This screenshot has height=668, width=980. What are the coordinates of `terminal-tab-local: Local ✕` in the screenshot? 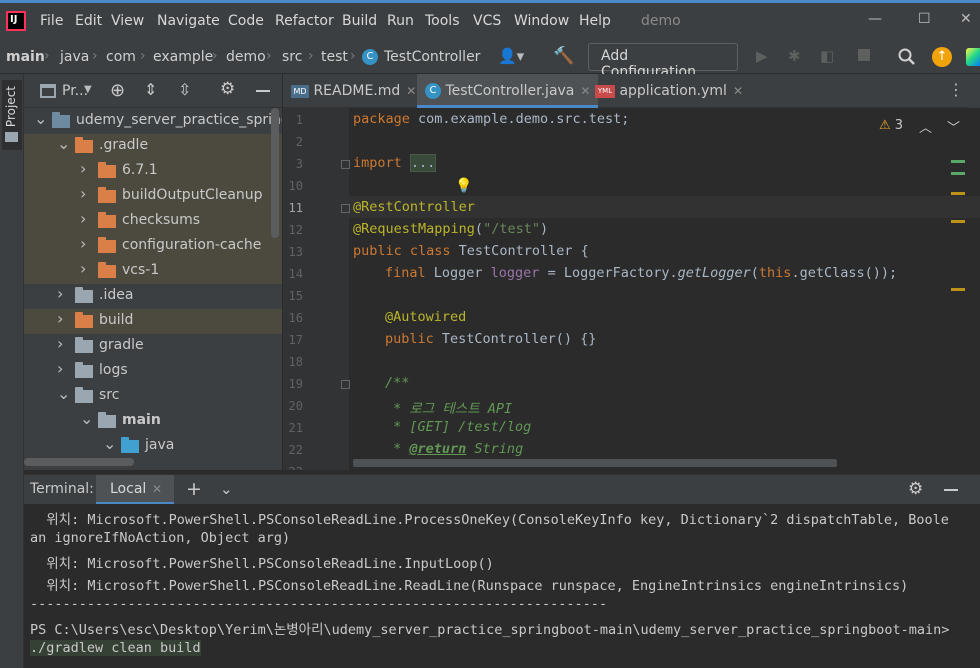 It's located at (135, 490).